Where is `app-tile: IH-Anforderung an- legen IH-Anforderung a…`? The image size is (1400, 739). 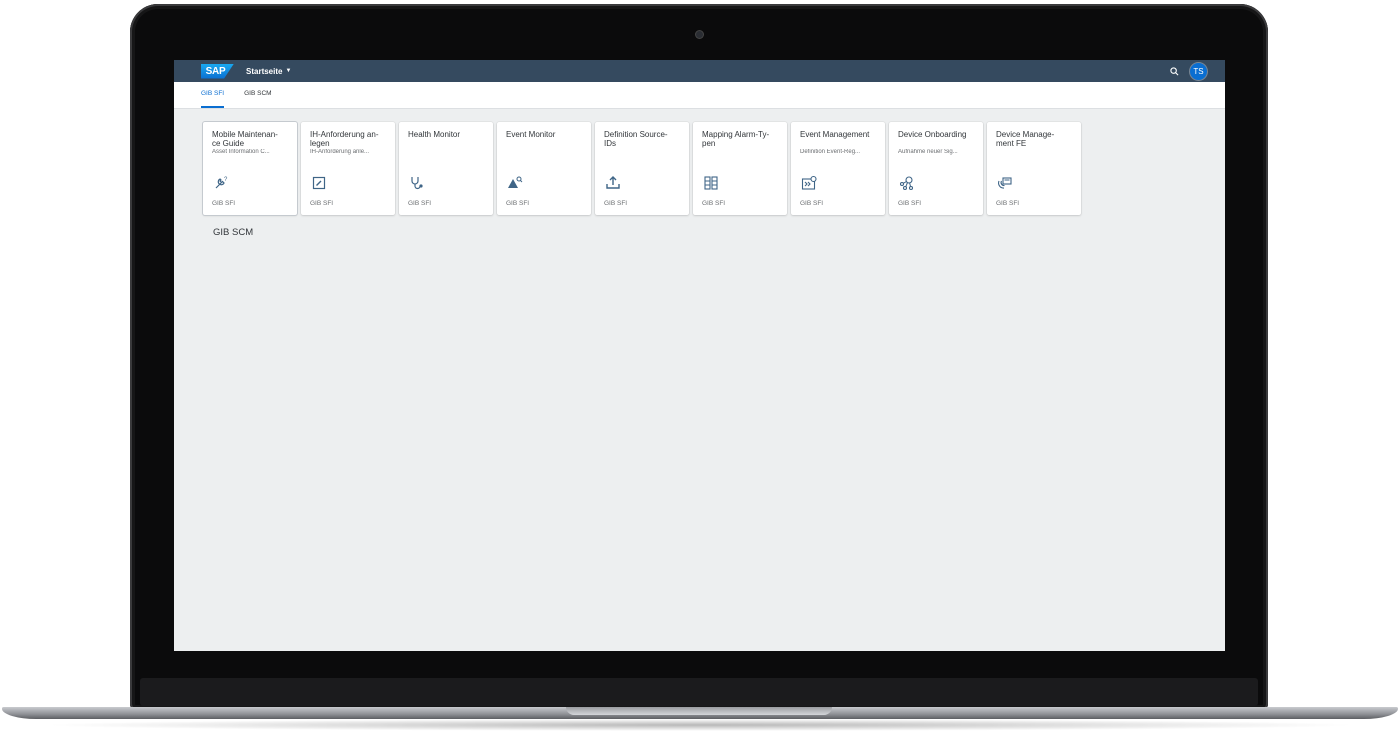 app-tile: IH-Anforderung an- legen IH-Anforderung a… is located at coordinates (348, 168).